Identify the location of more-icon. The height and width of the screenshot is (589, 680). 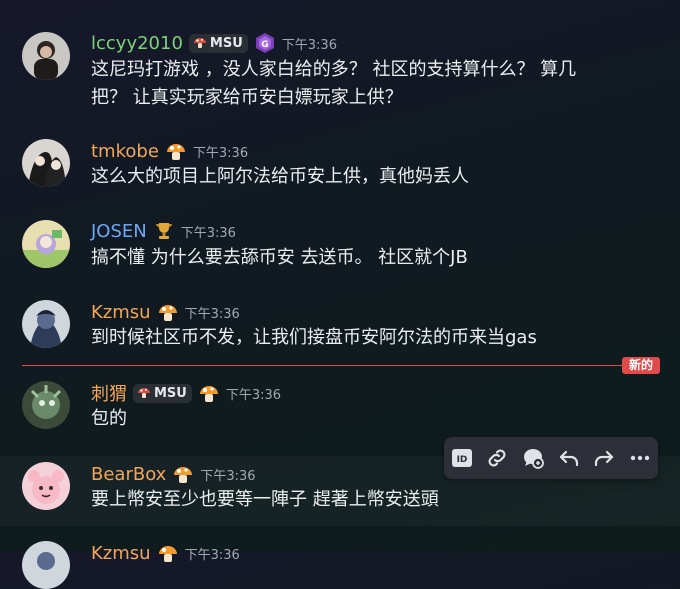
(640, 458).